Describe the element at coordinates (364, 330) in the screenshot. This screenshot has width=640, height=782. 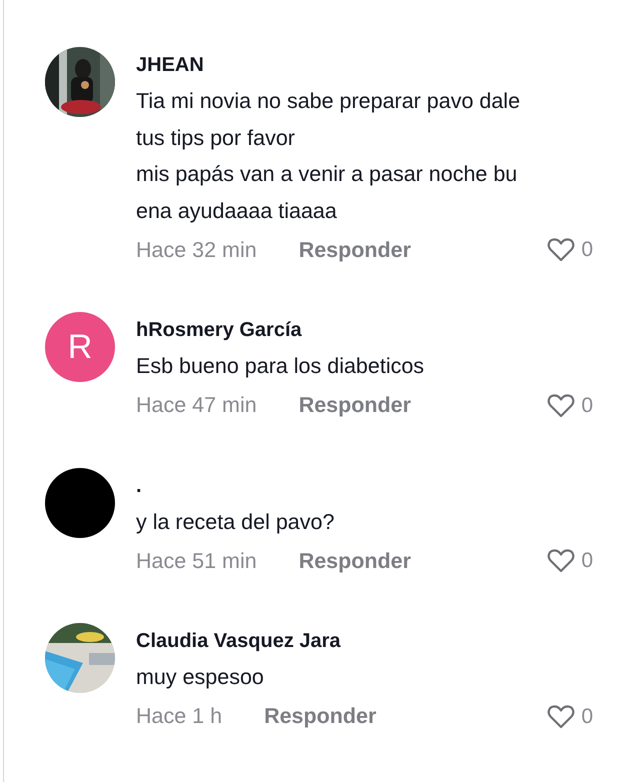
I see `author-name: hRosmery García` at that location.